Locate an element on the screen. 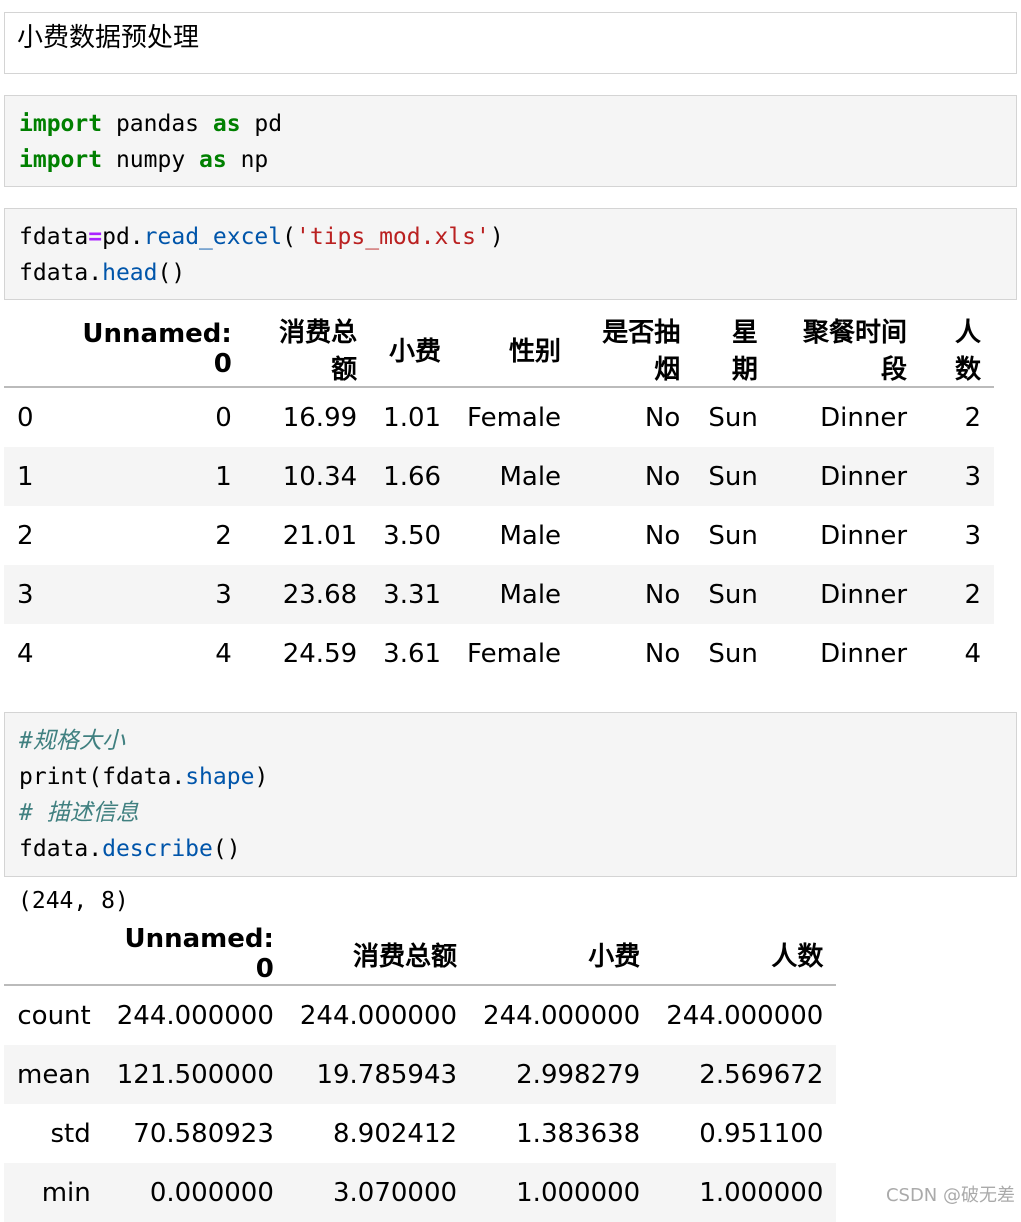  table-header-row: Unnamed: 0 消费总额 小费 人数 is located at coordinates (420, 955).